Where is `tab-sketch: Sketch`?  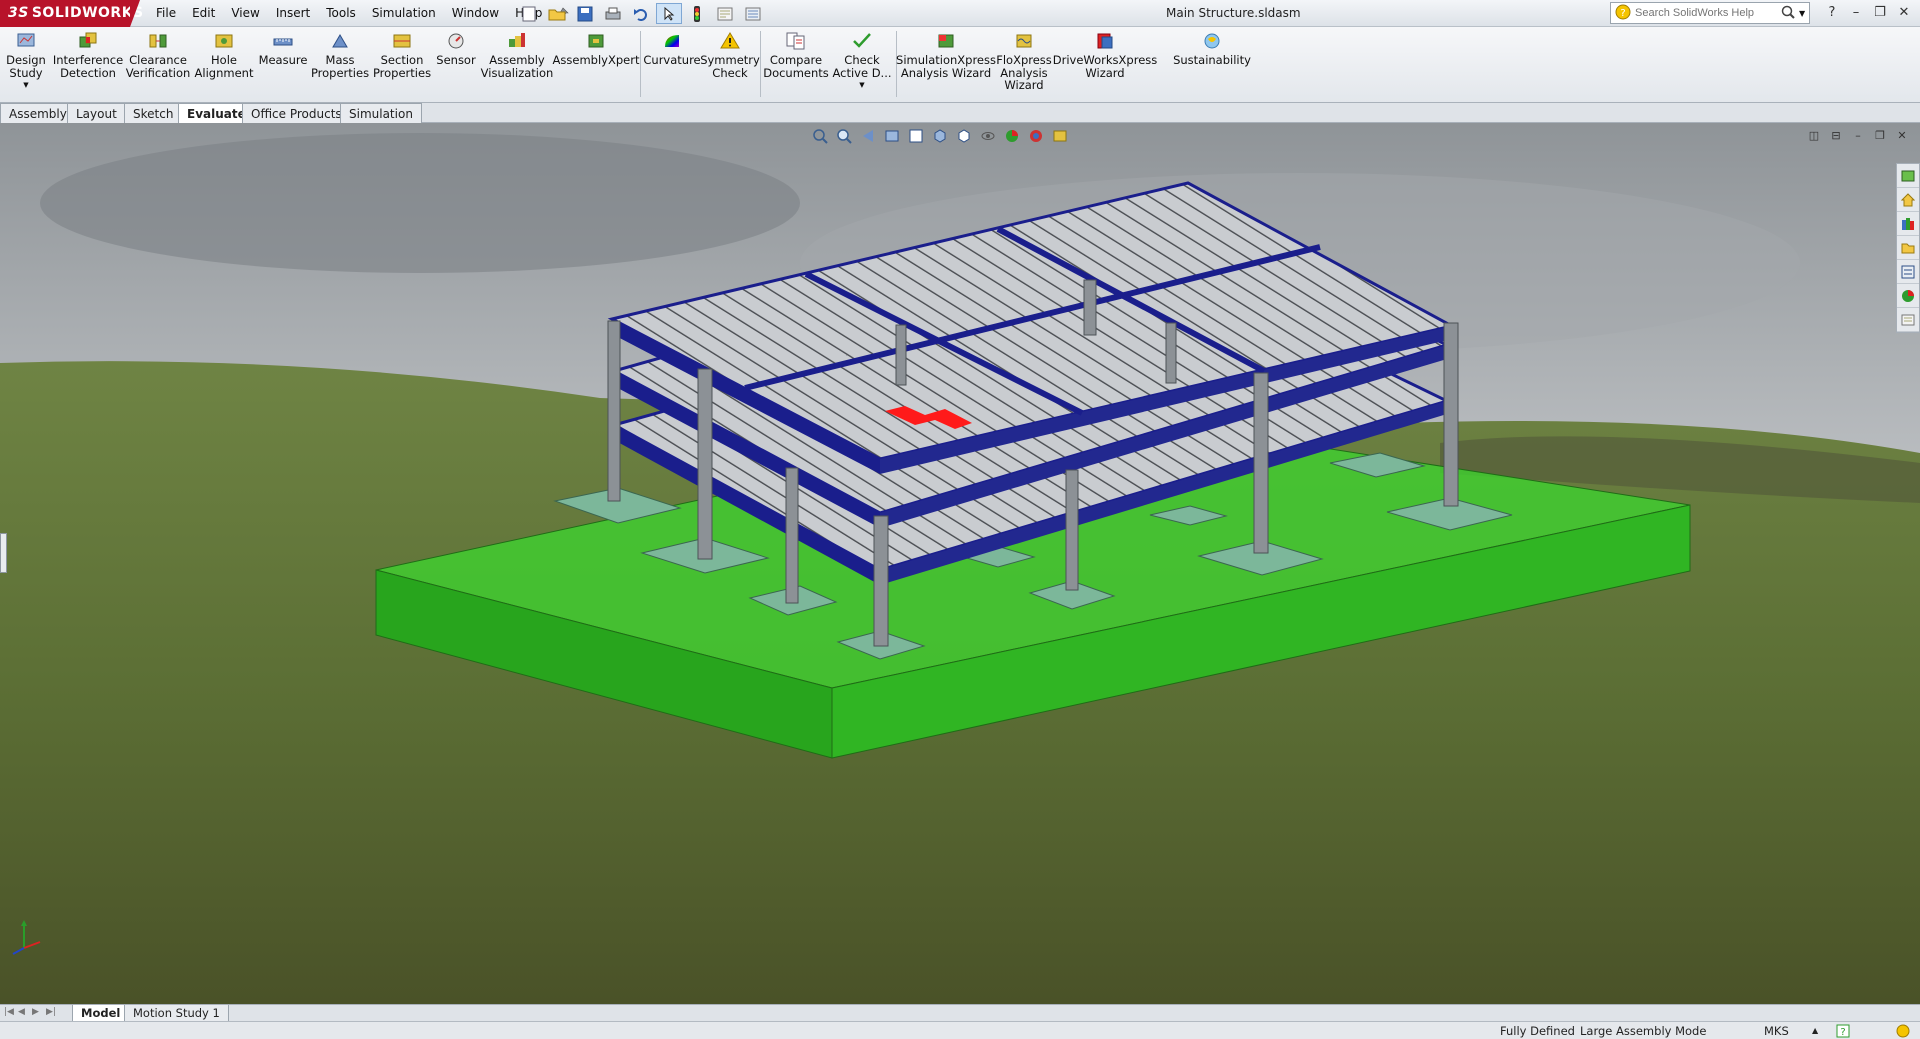 tab-sketch: Sketch is located at coordinates (153, 113).